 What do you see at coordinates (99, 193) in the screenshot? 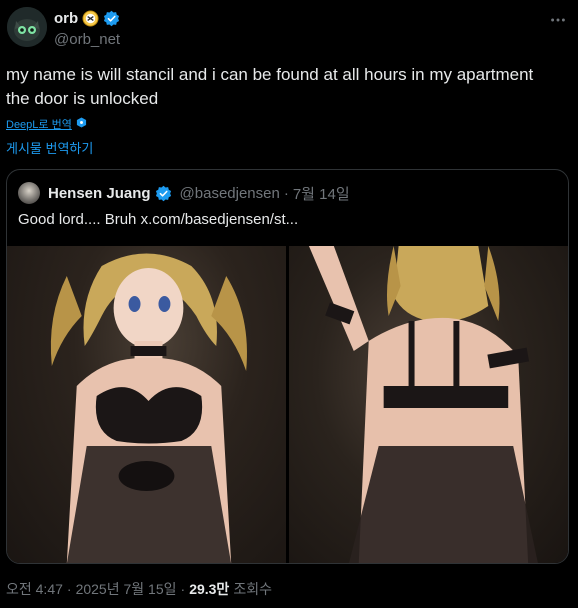
I see `quote-author-name: Hensen Juang` at bounding box center [99, 193].